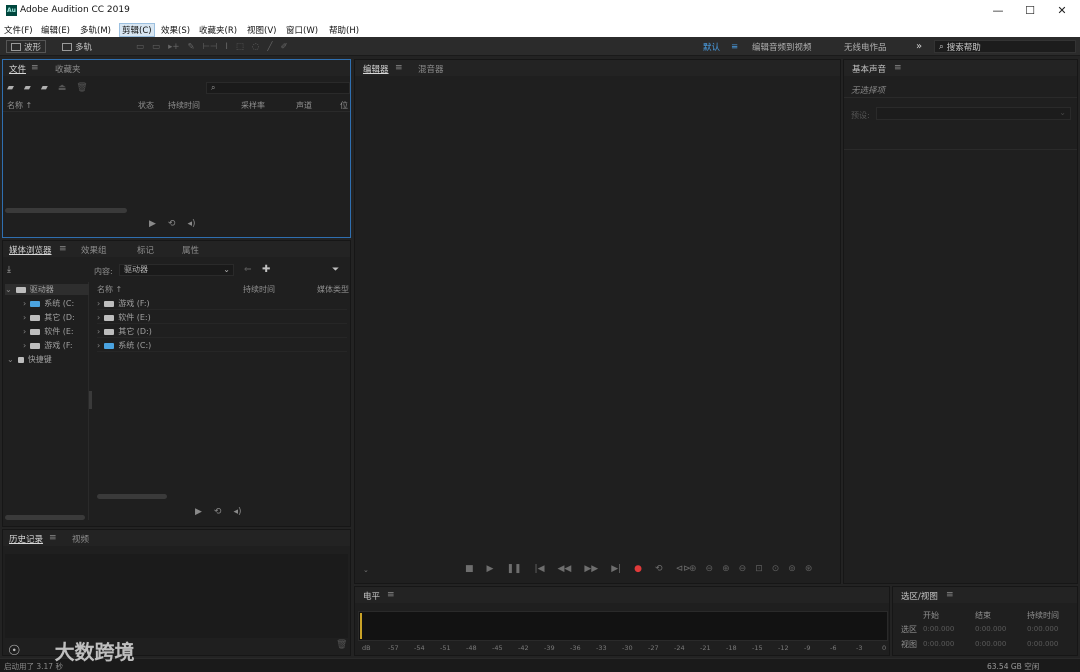 This screenshot has width=1080, height=672. Describe the element at coordinates (513, 569) in the screenshot. I see `pause-icon: ❚❚` at that location.